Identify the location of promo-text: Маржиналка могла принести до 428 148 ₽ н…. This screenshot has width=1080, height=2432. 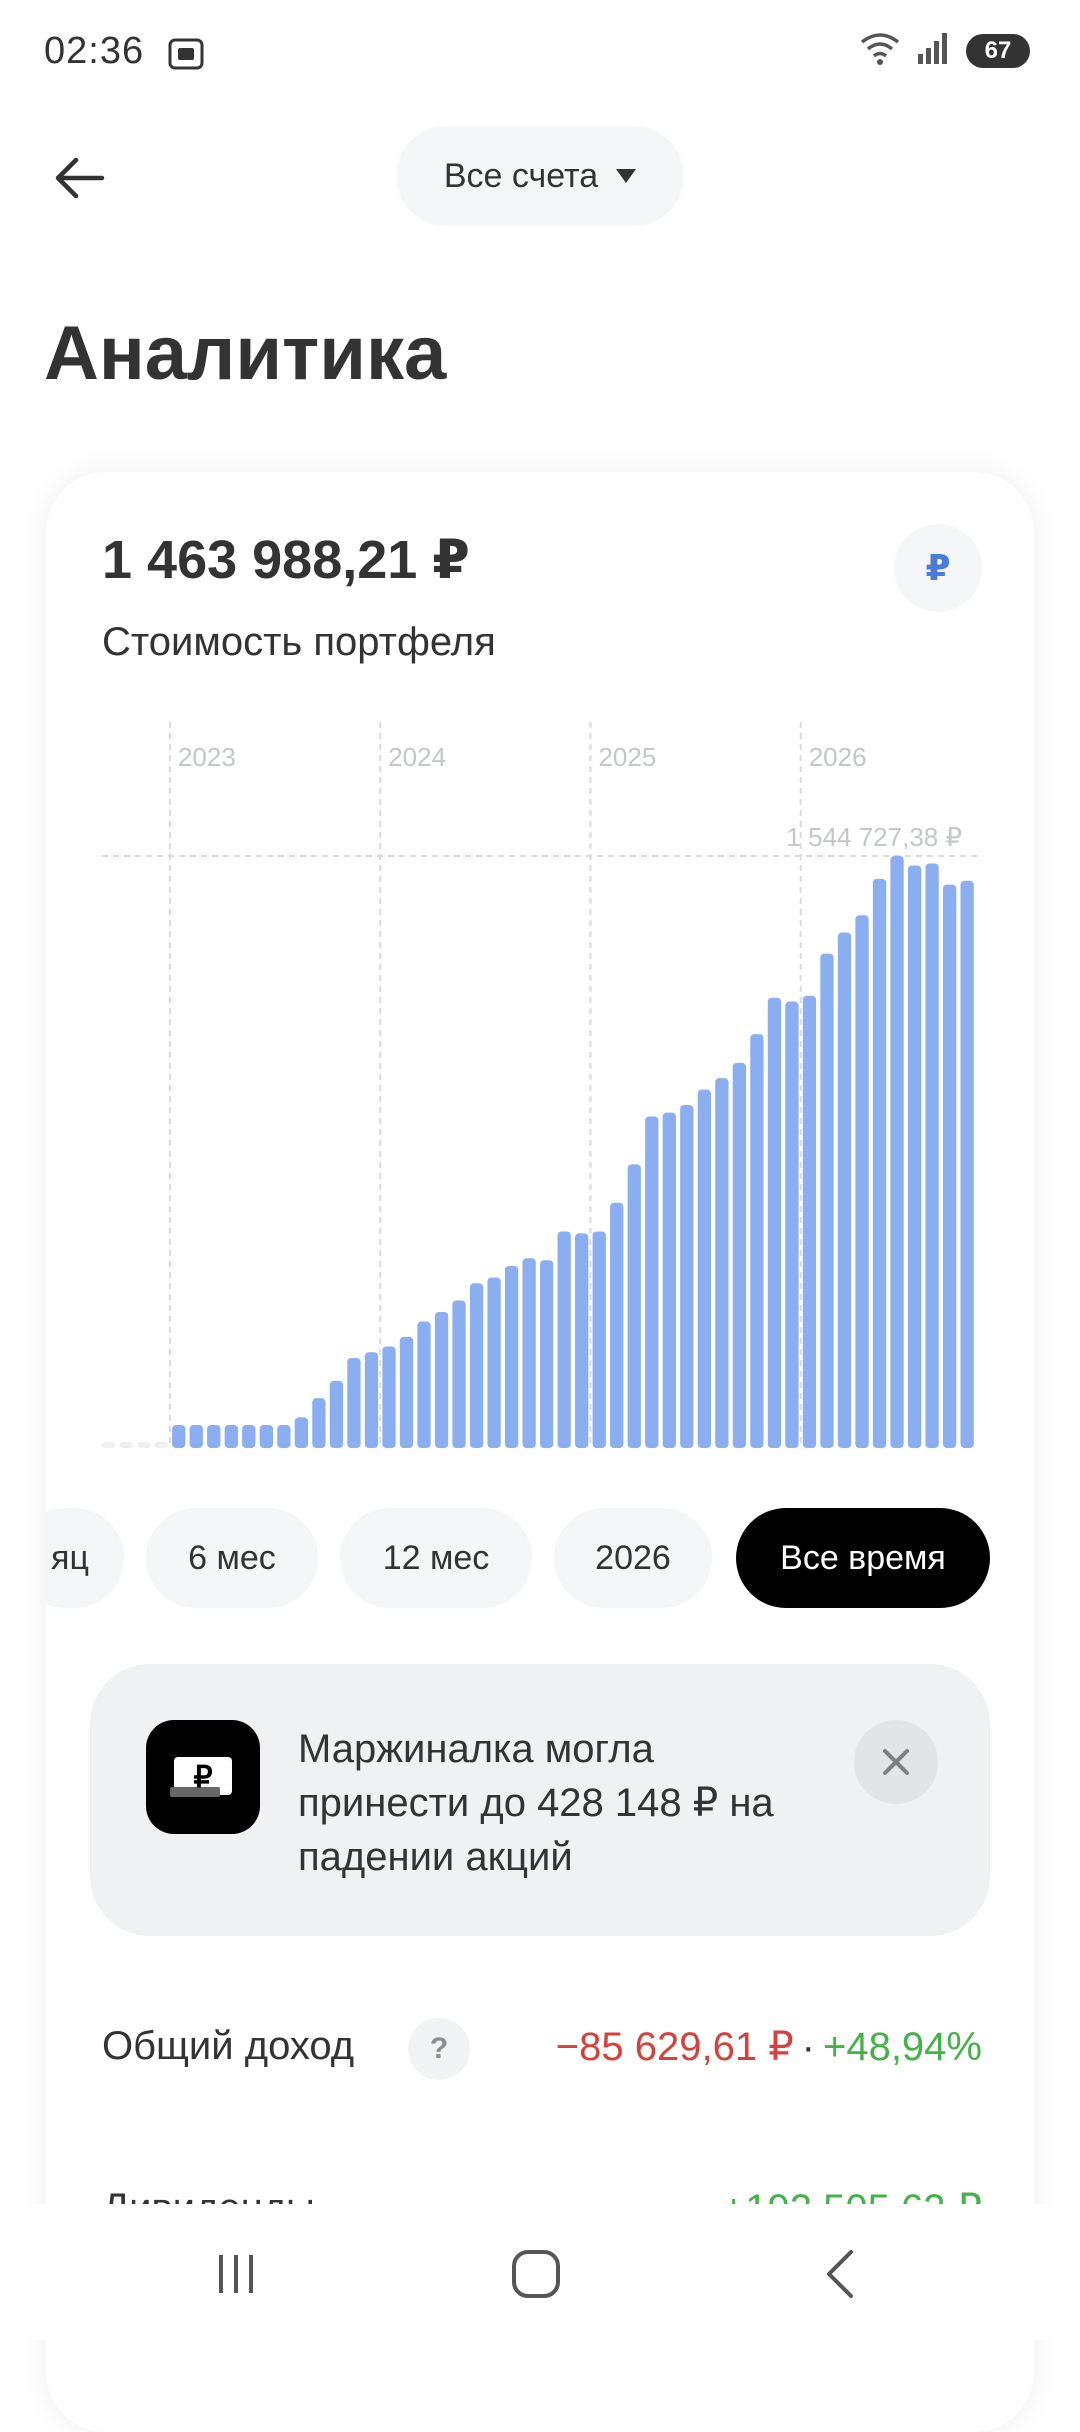
(536, 1803).